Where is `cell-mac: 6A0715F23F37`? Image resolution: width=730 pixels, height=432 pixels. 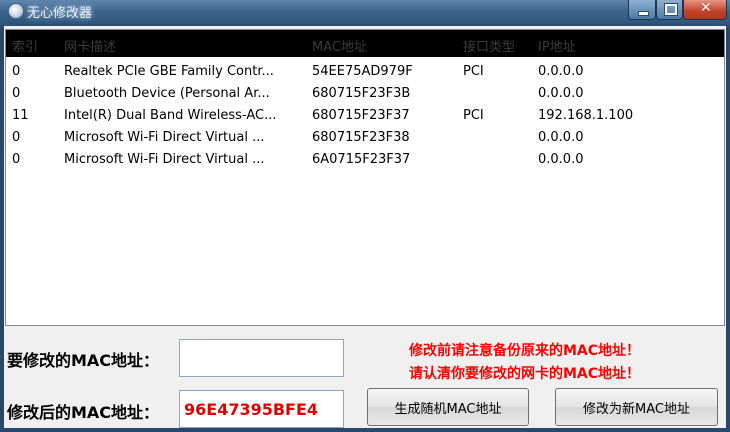 cell-mac: 6A0715F23F37 is located at coordinates (361, 159).